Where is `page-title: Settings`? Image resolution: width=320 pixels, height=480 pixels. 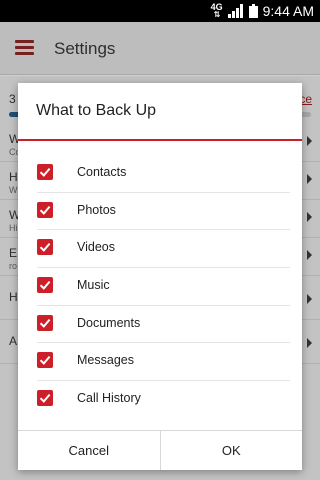
page-title: Settings is located at coordinates (85, 48).